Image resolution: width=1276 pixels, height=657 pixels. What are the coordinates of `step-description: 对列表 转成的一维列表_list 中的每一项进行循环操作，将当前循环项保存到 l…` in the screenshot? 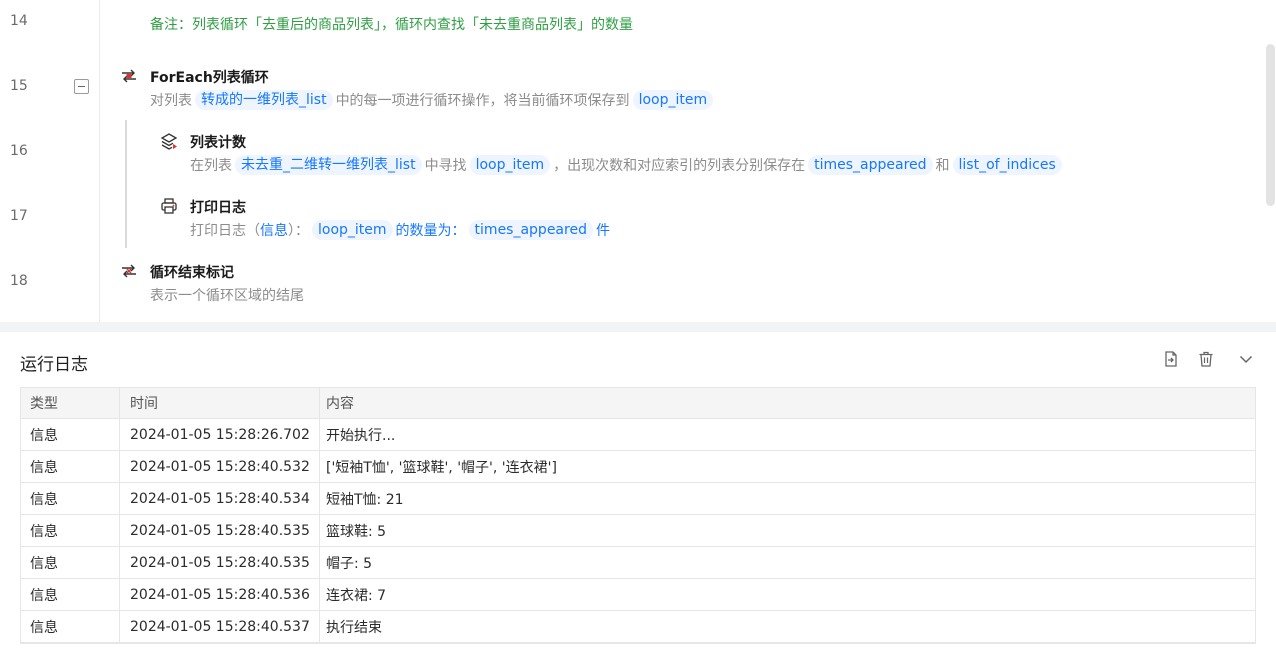 It's located at (433, 100).